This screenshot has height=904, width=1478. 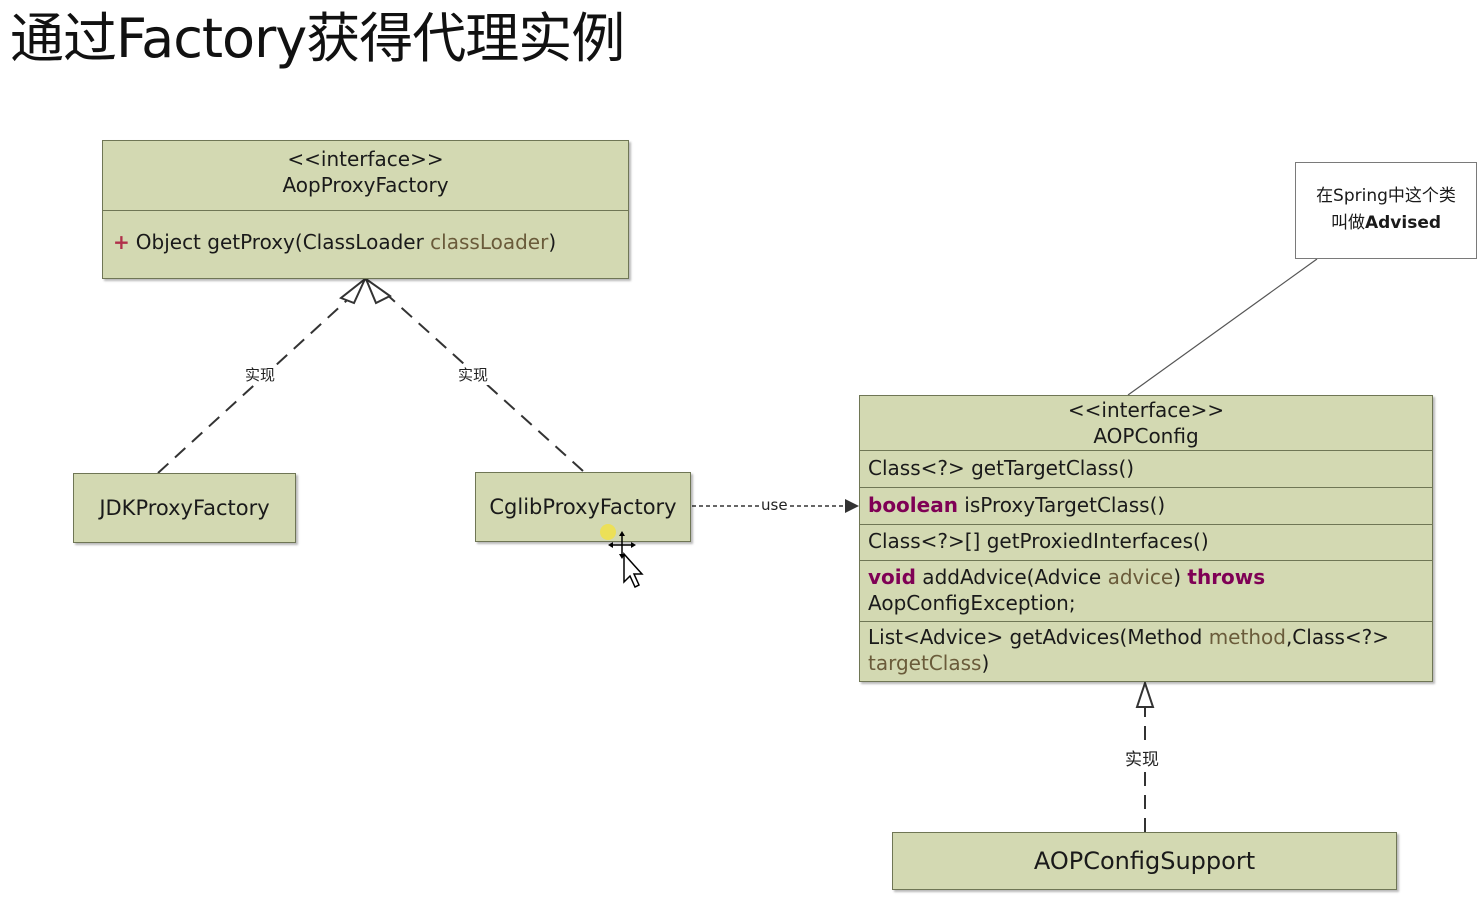 What do you see at coordinates (1142, 757) in the screenshot?
I see `support-realization-label: 实现` at bounding box center [1142, 757].